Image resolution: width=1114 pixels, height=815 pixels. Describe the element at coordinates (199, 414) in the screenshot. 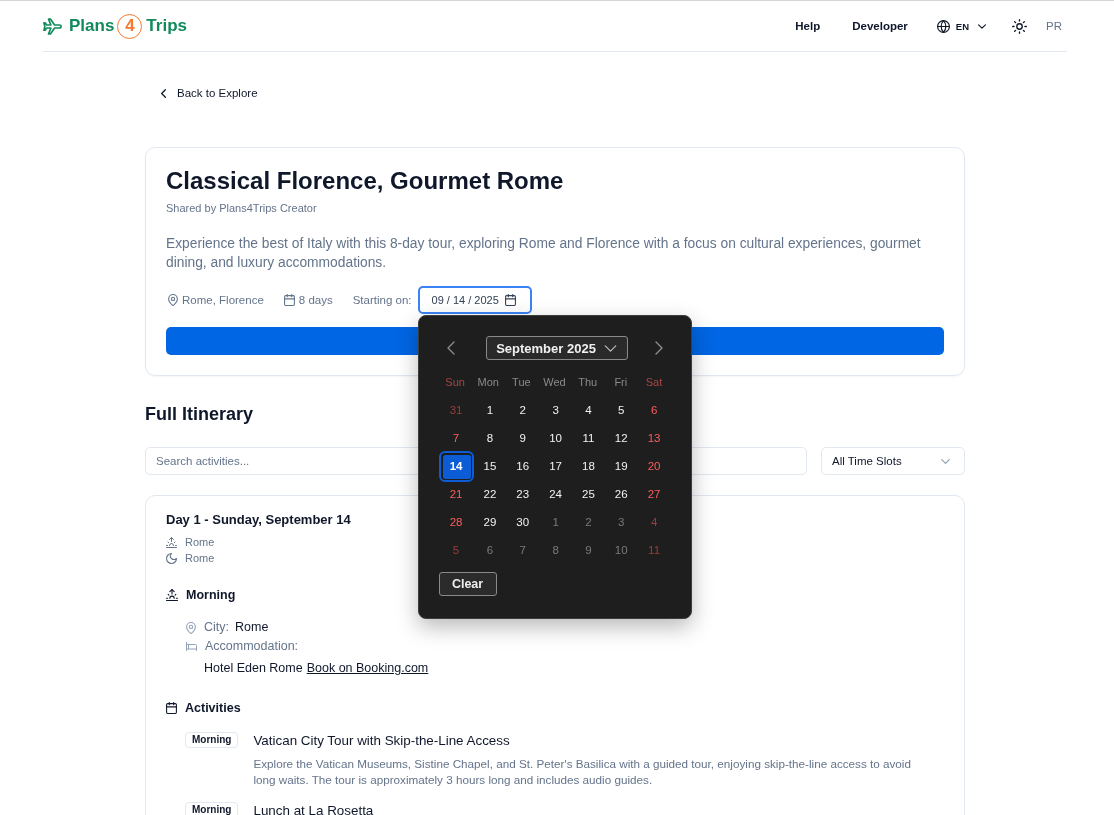

I see `section-heading: Full Itinerary` at that location.